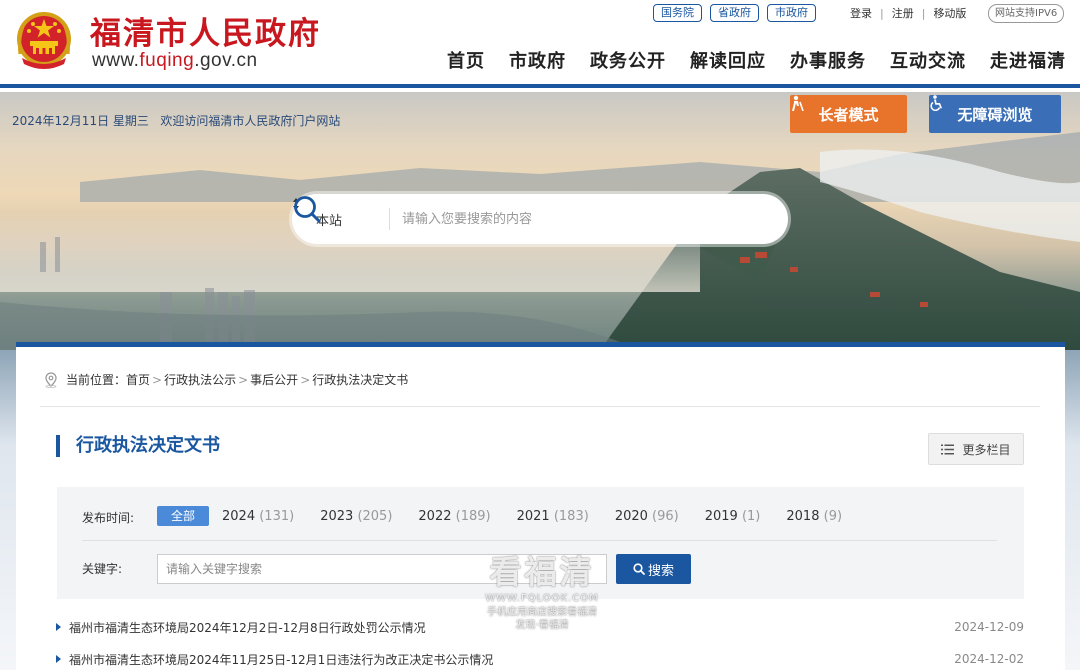 The image size is (1080, 670). I want to click on year-count: (189), so click(473, 516).